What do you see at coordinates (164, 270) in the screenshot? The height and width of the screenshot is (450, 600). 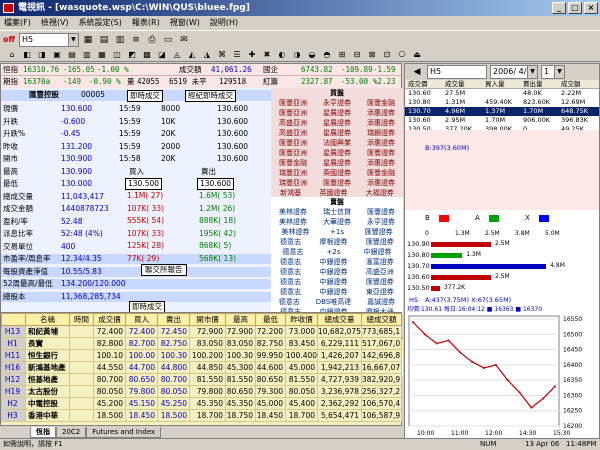 I see `exchange-report-button: 聯交所報告` at bounding box center [164, 270].